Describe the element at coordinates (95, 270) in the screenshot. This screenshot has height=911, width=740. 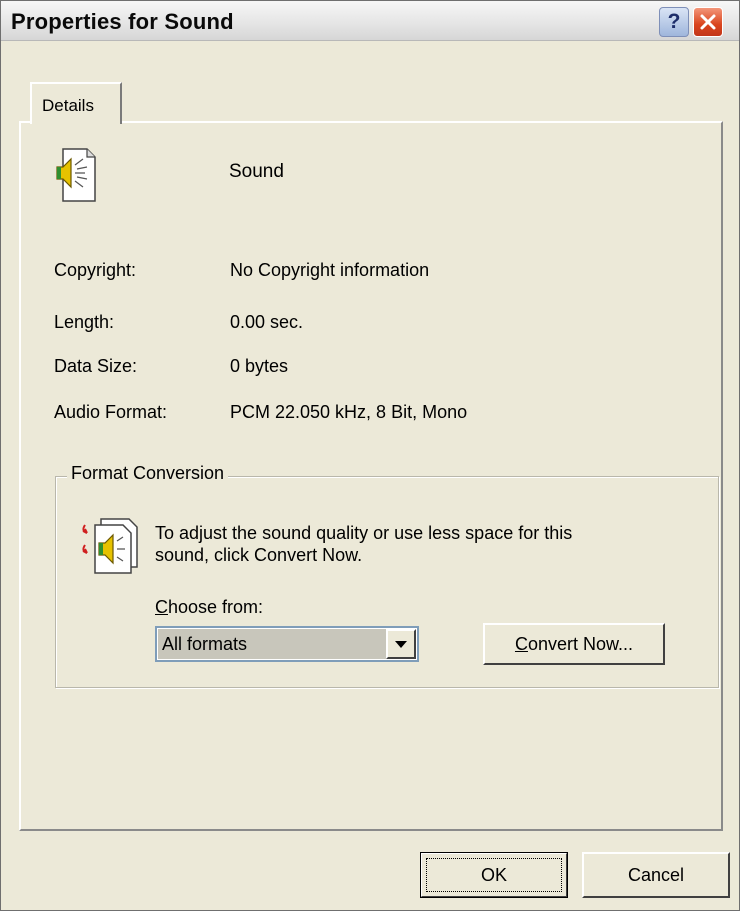
I see `copyright-label: Copyright:` at that location.